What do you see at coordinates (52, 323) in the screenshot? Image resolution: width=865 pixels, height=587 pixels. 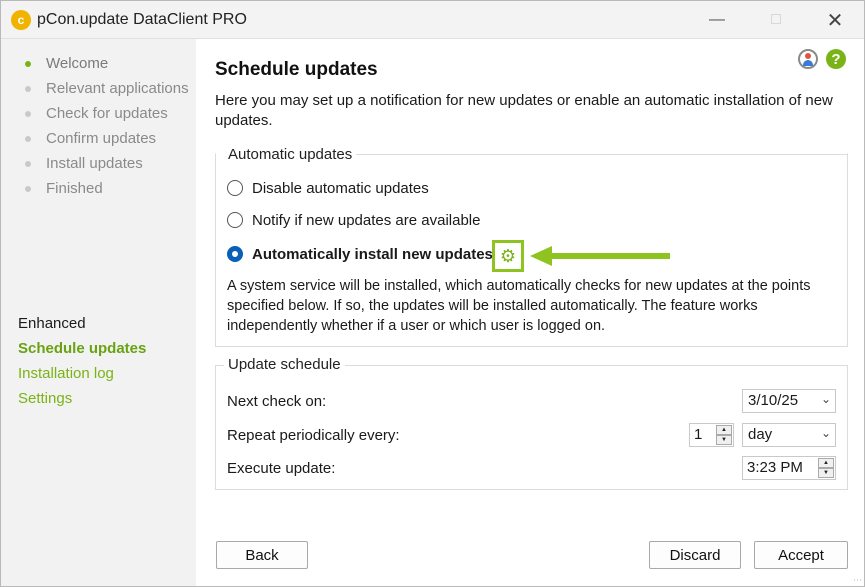 I see `enhanced-heading: Enhanced` at bounding box center [52, 323].